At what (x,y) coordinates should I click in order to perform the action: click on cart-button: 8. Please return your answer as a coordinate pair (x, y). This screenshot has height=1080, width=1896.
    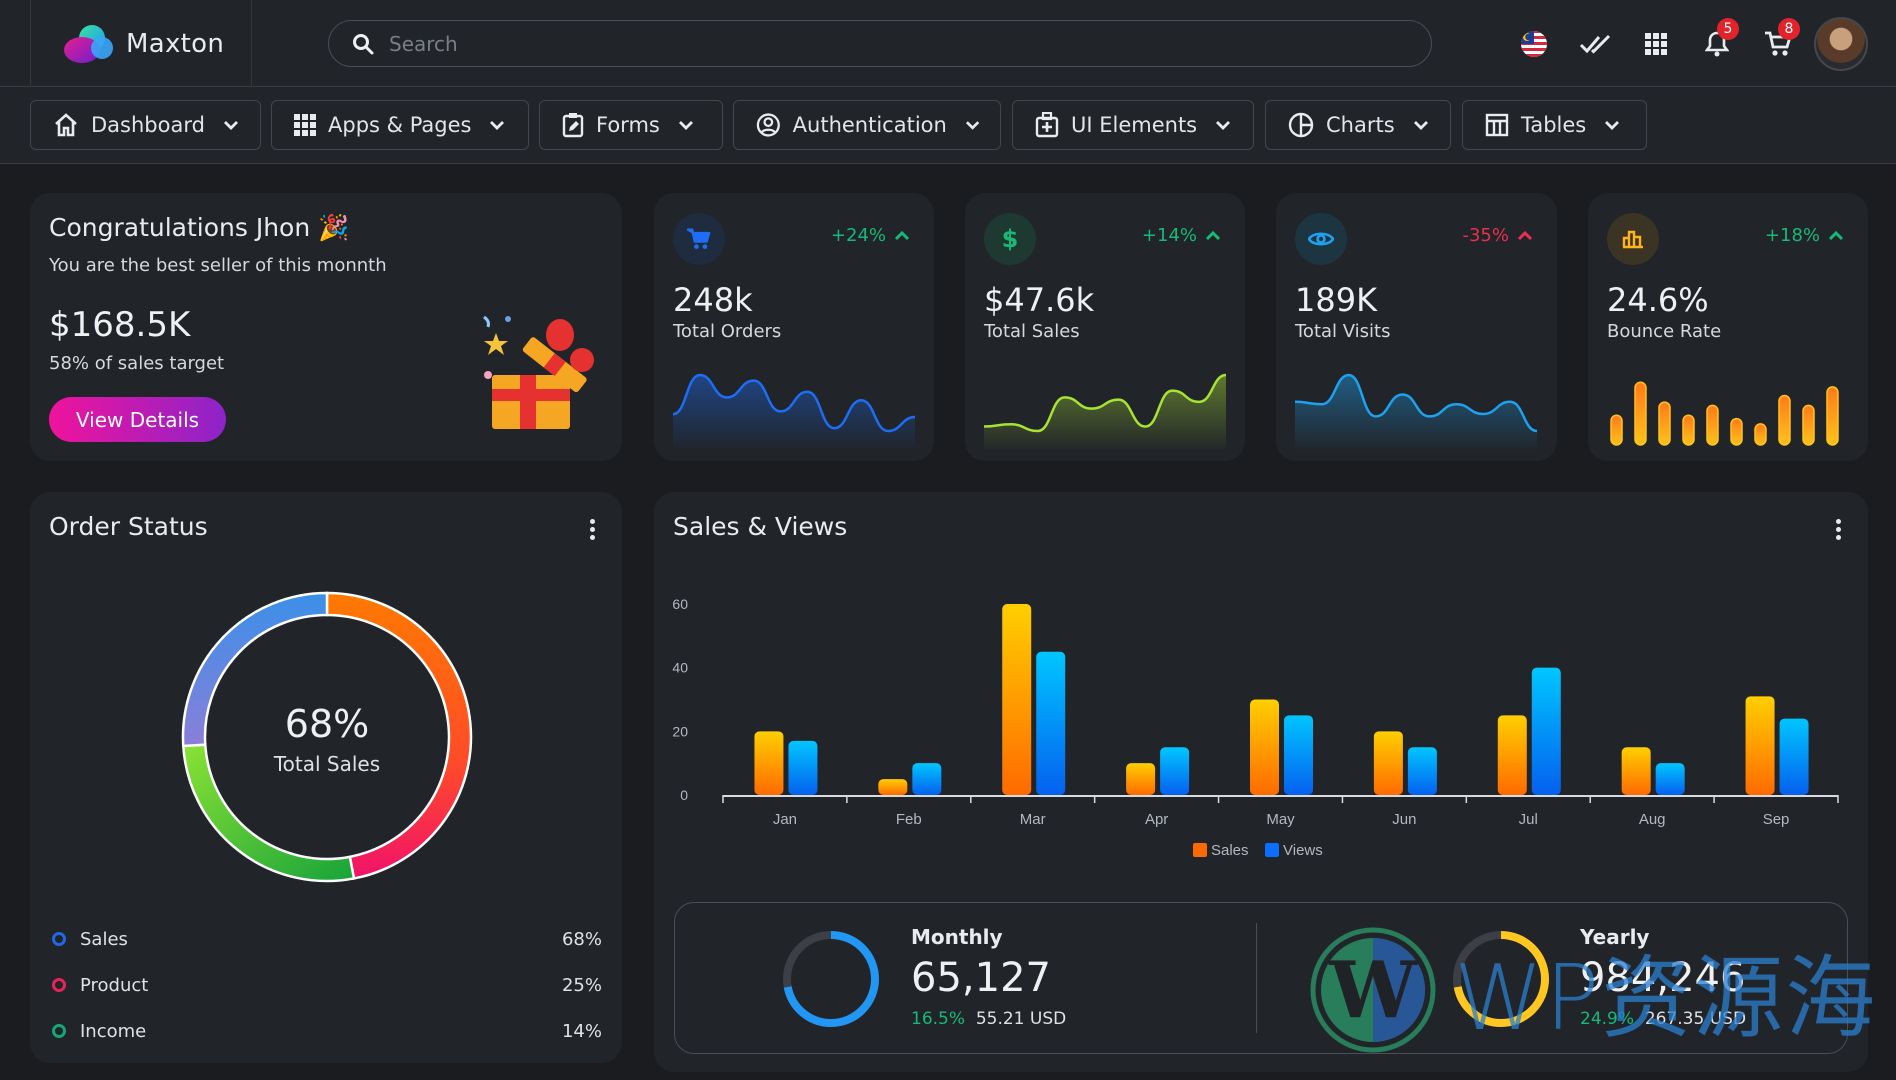
    Looking at the image, I should click on (1777, 44).